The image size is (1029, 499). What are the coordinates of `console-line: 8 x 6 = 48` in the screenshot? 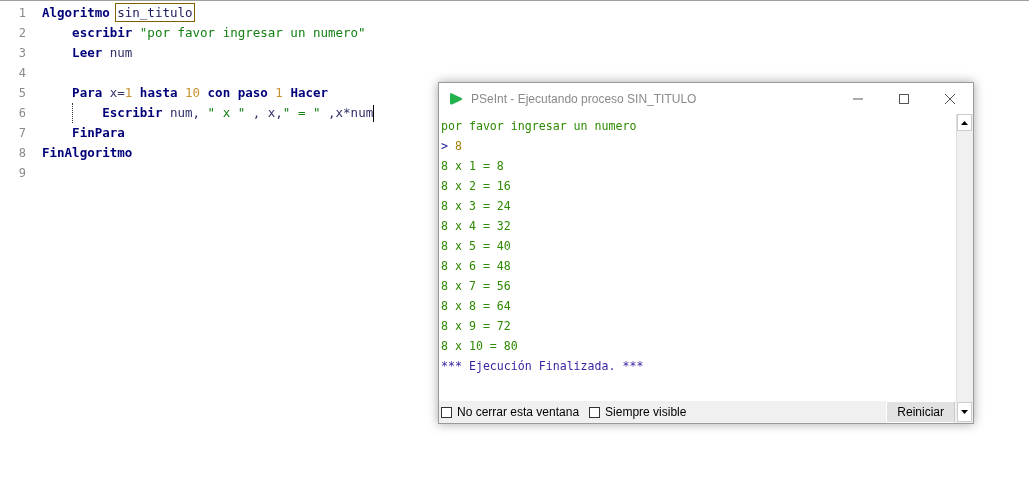 It's located at (476, 266).